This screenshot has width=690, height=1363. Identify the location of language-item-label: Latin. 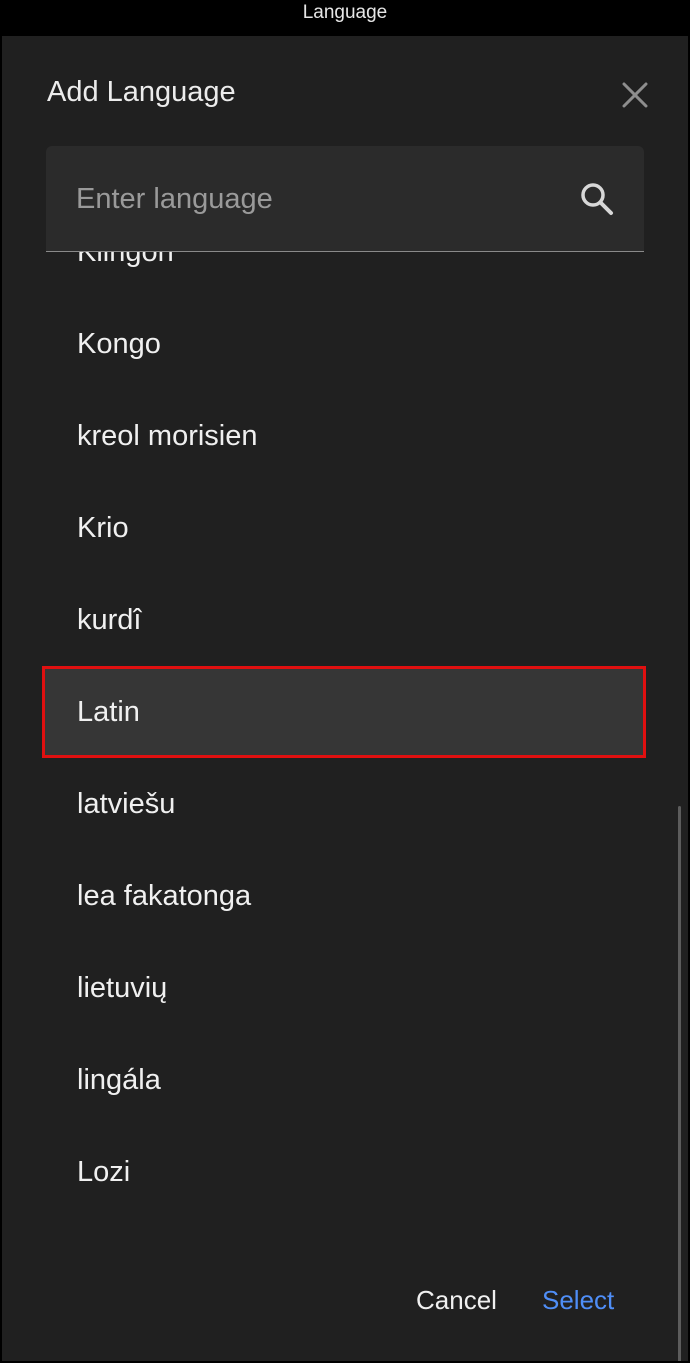
(108, 712).